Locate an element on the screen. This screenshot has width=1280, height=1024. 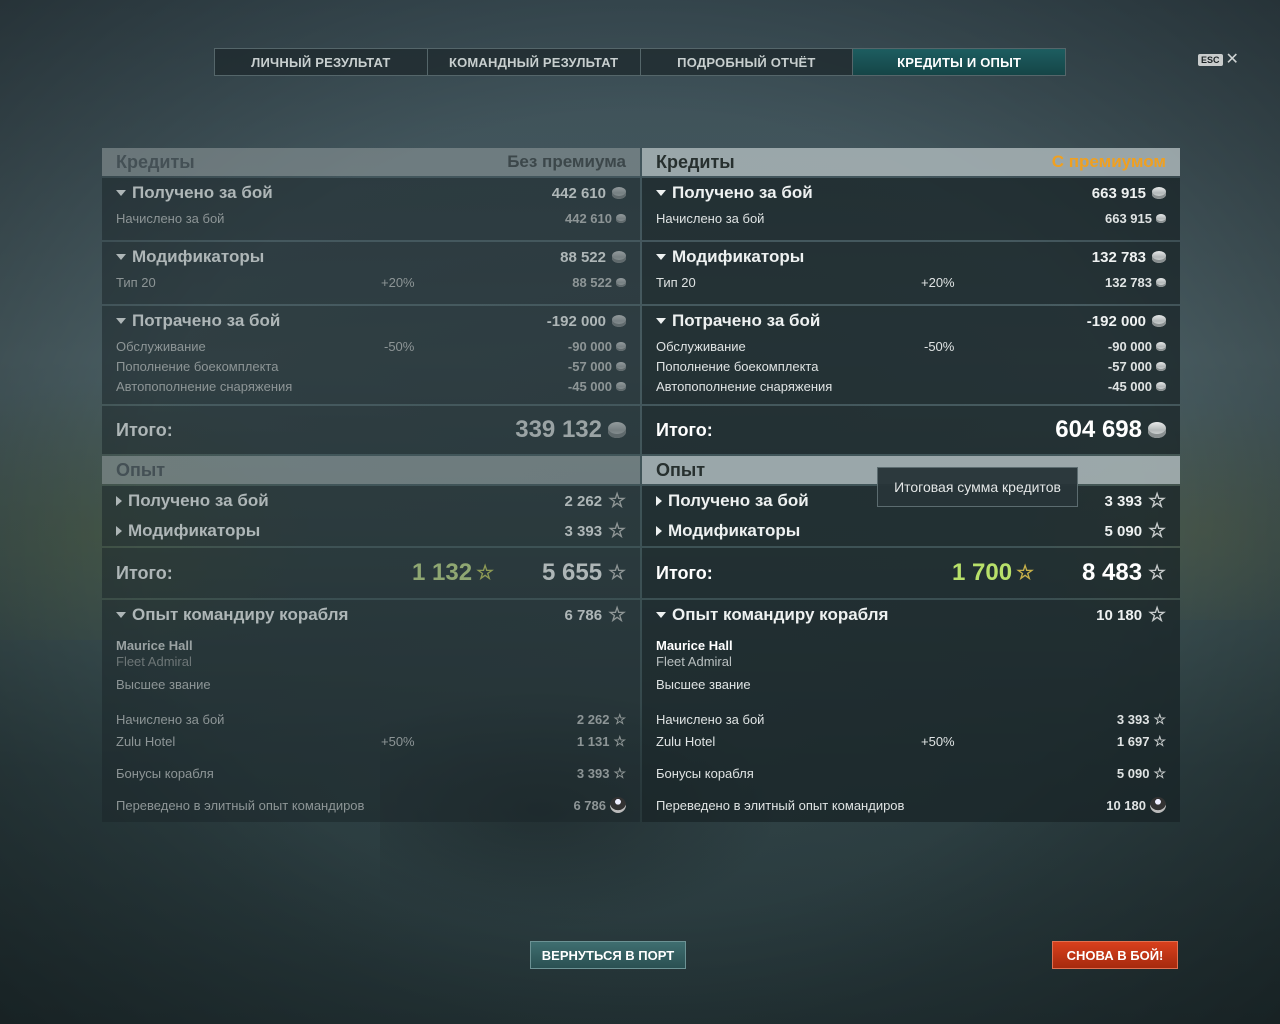
group-label: Получено за бой is located at coordinates (198, 500).